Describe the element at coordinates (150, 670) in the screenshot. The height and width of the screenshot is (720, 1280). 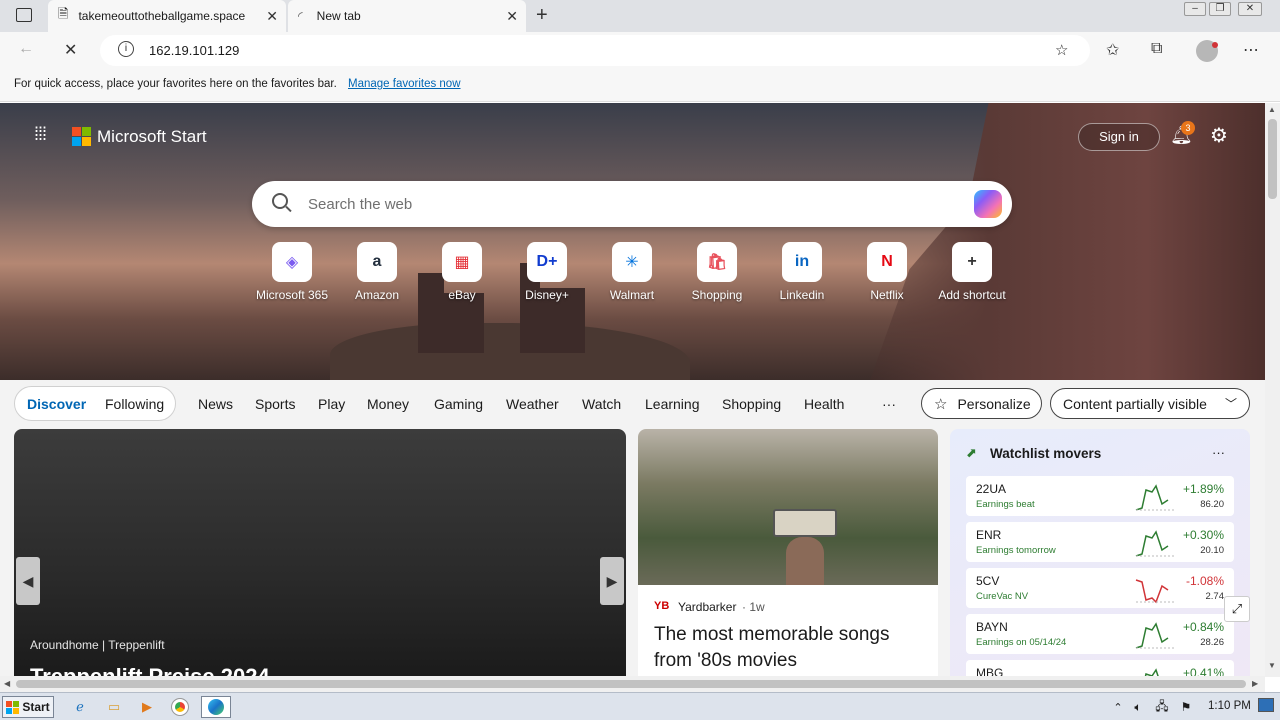
I see `card-headline: Treppenlift Preise 2024` at that location.